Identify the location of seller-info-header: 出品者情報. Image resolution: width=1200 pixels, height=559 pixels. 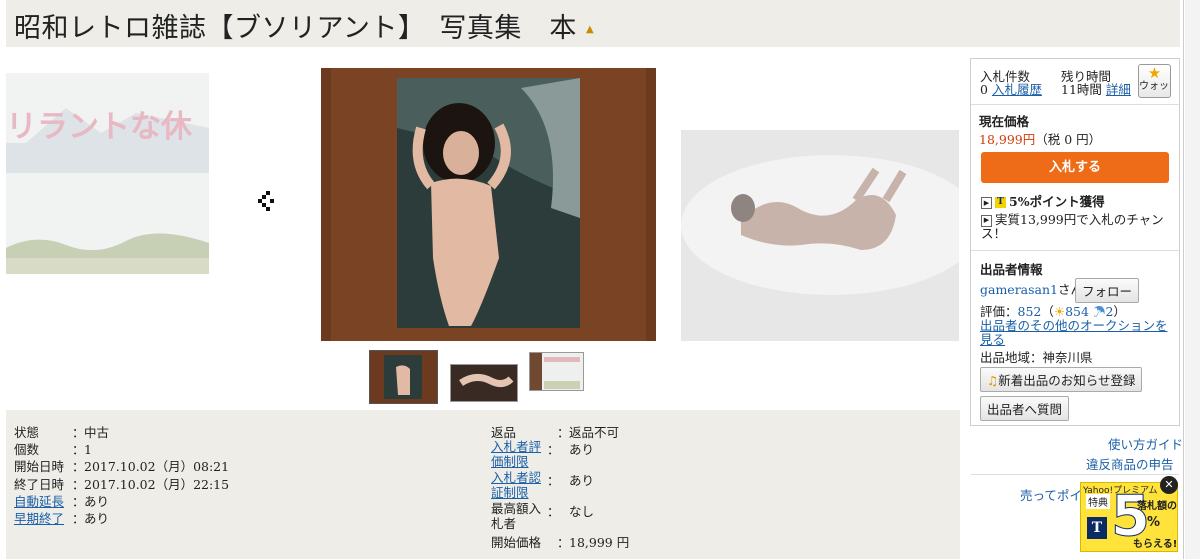
(1011, 269).